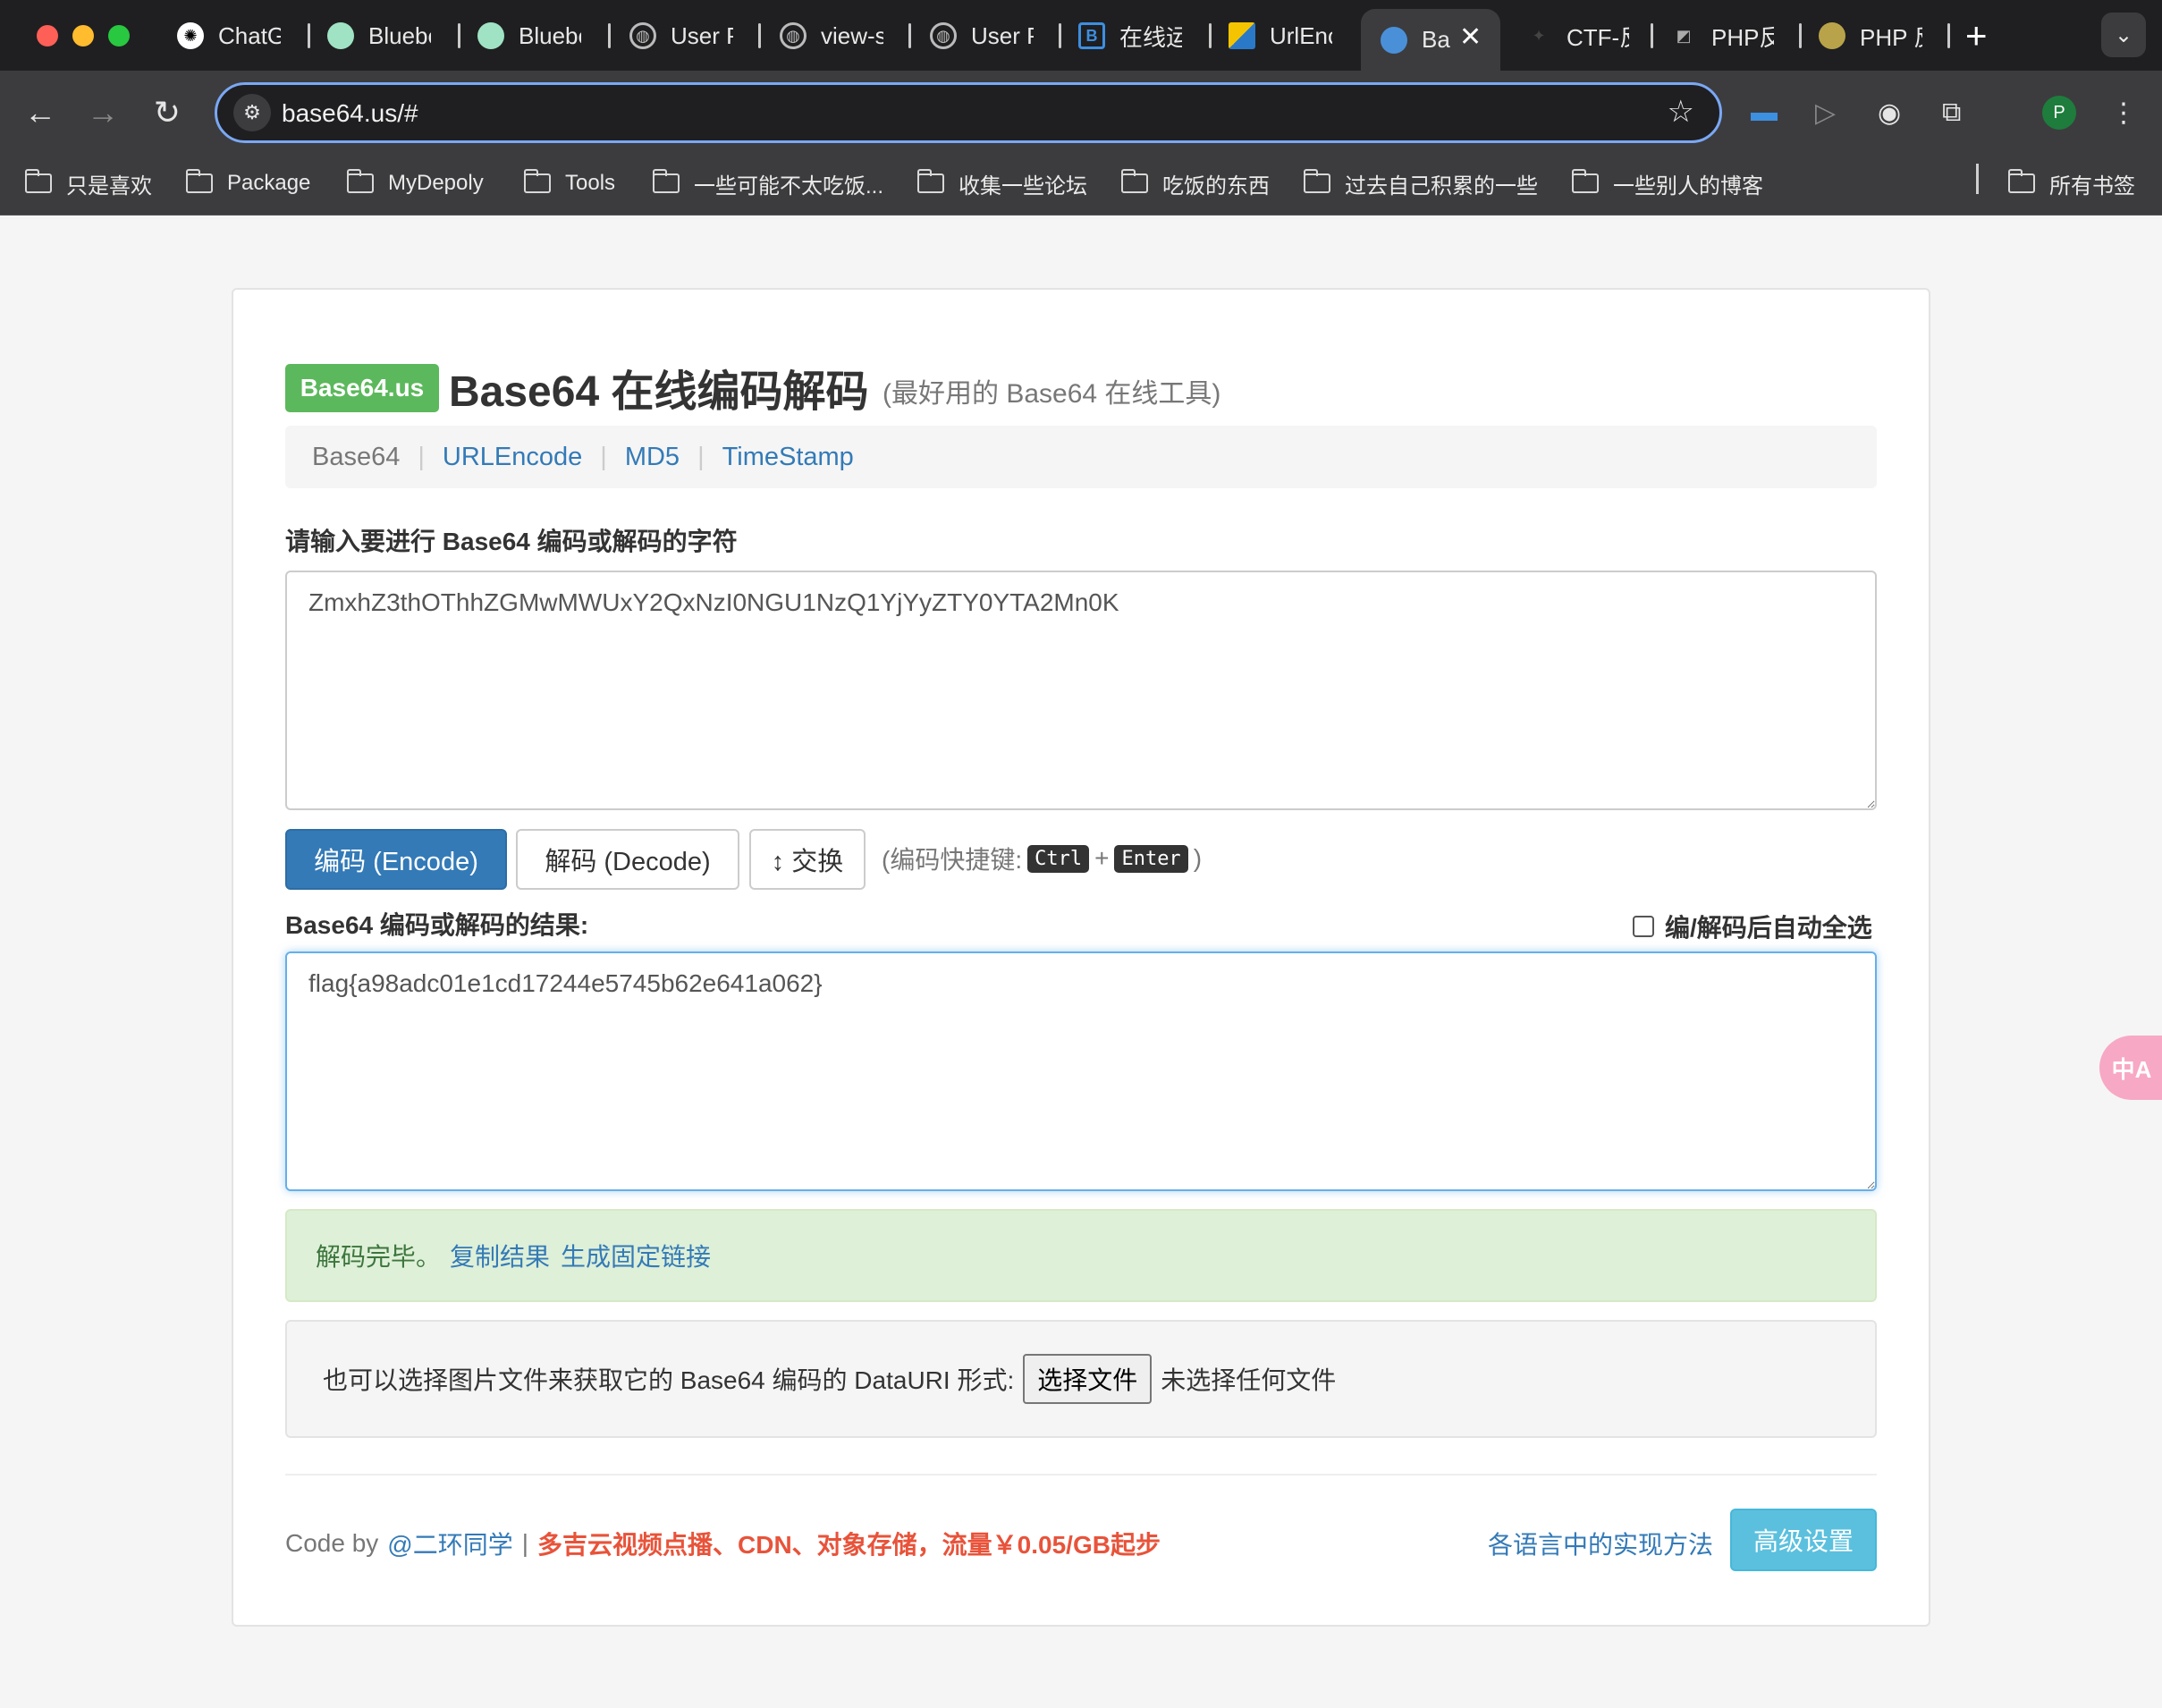 The width and height of the screenshot is (2162, 1708). I want to click on address-url: base64.us/#, so click(350, 113).